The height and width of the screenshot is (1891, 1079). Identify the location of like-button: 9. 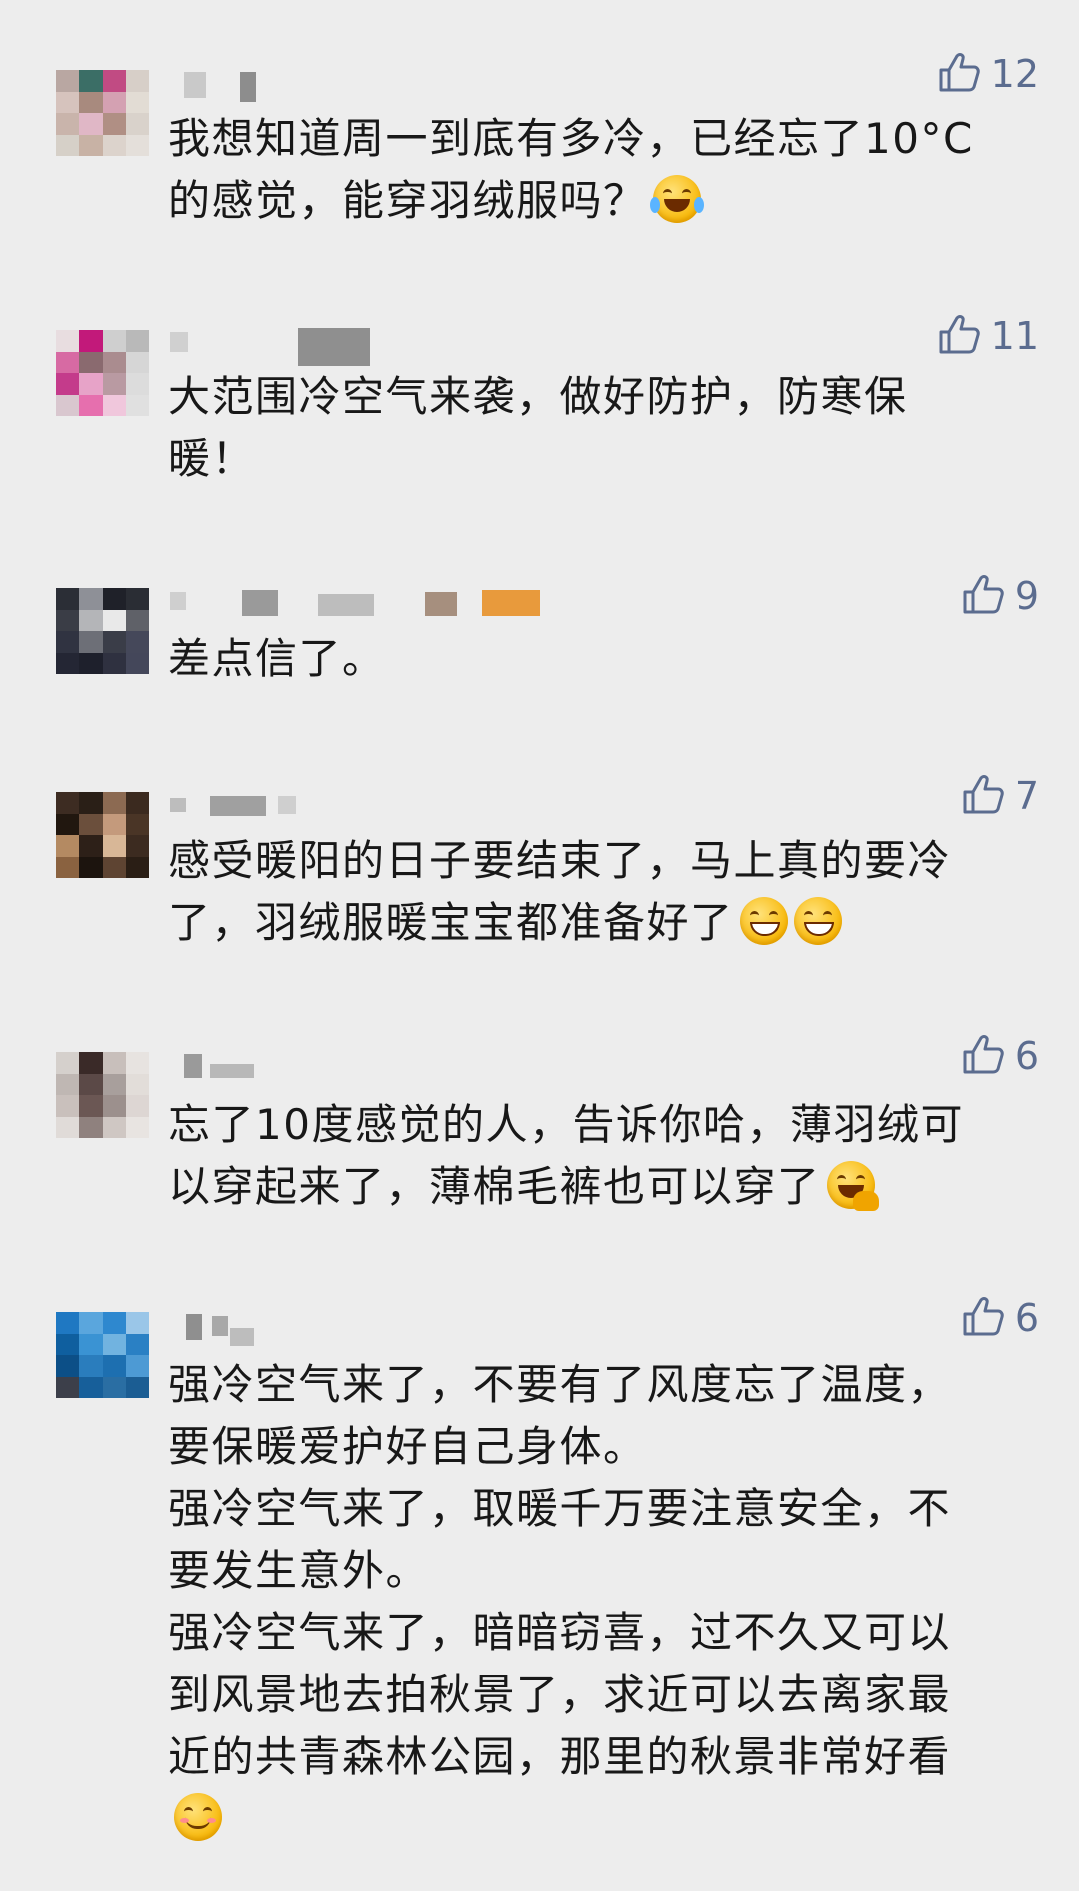
(1000, 596).